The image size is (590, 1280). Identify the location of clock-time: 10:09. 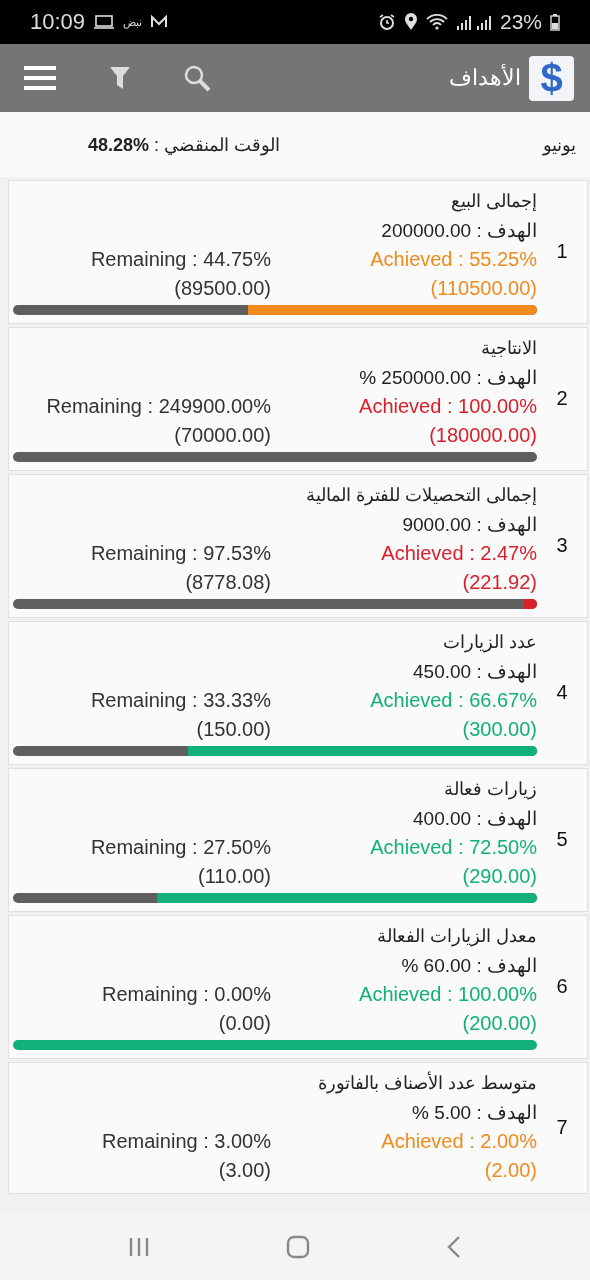
(58, 22).